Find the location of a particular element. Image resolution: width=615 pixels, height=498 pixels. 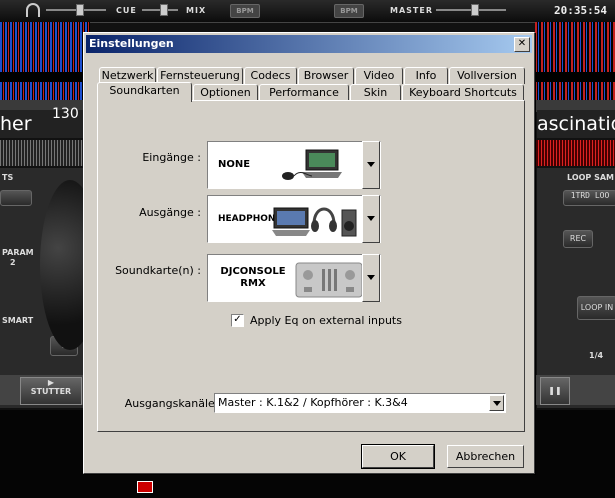

param-label: PARAM is located at coordinates (18, 252).